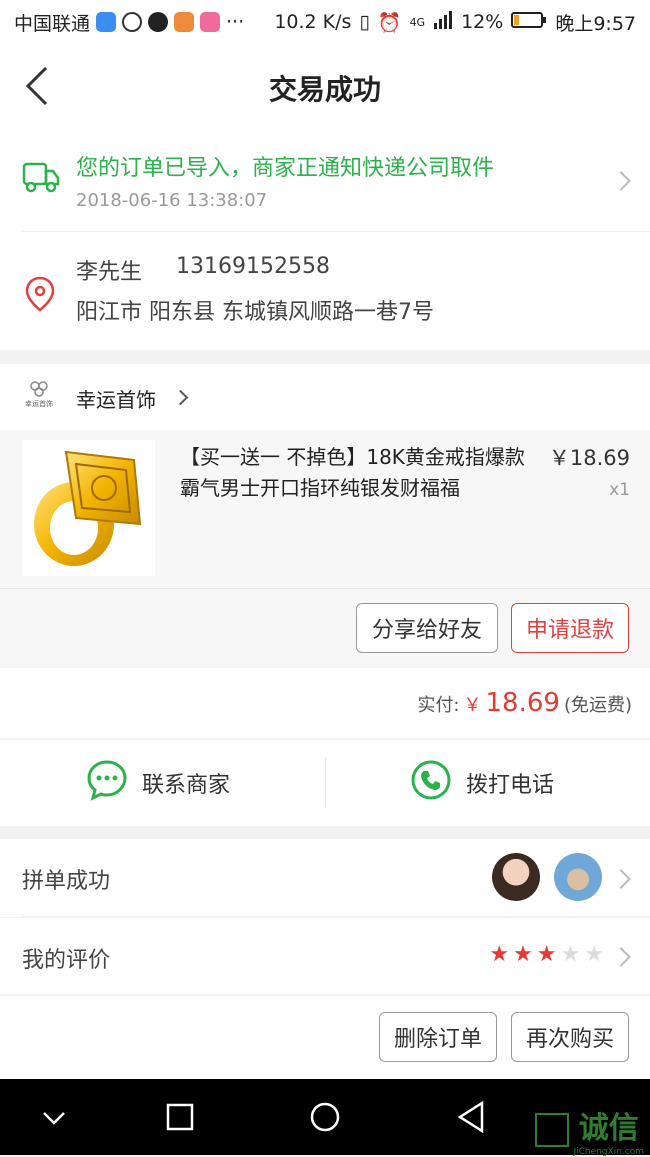 This screenshot has width=650, height=1157. Describe the element at coordinates (438, 705) in the screenshot. I see `total-label: 实付:` at that location.